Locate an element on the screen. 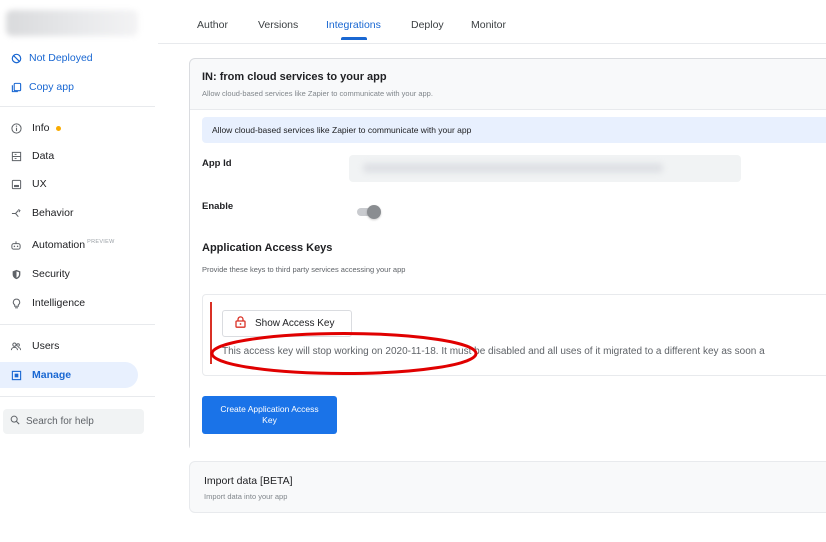 The height and width of the screenshot is (542, 826). access-keys-heading: Application Access Keys is located at coordinates (267, 248).